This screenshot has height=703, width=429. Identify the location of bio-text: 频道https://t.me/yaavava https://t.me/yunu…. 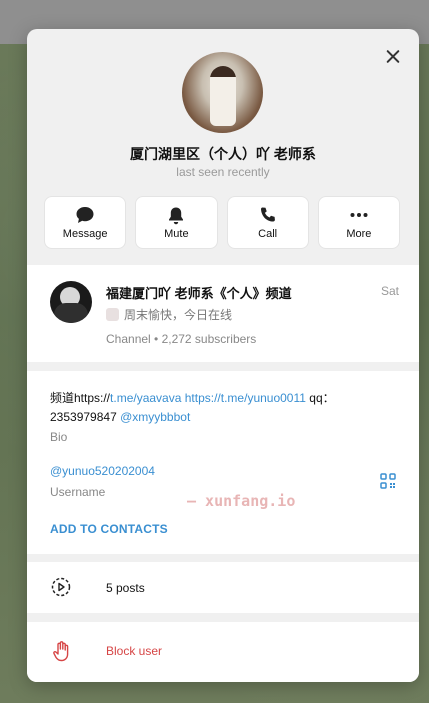
(220, 408).